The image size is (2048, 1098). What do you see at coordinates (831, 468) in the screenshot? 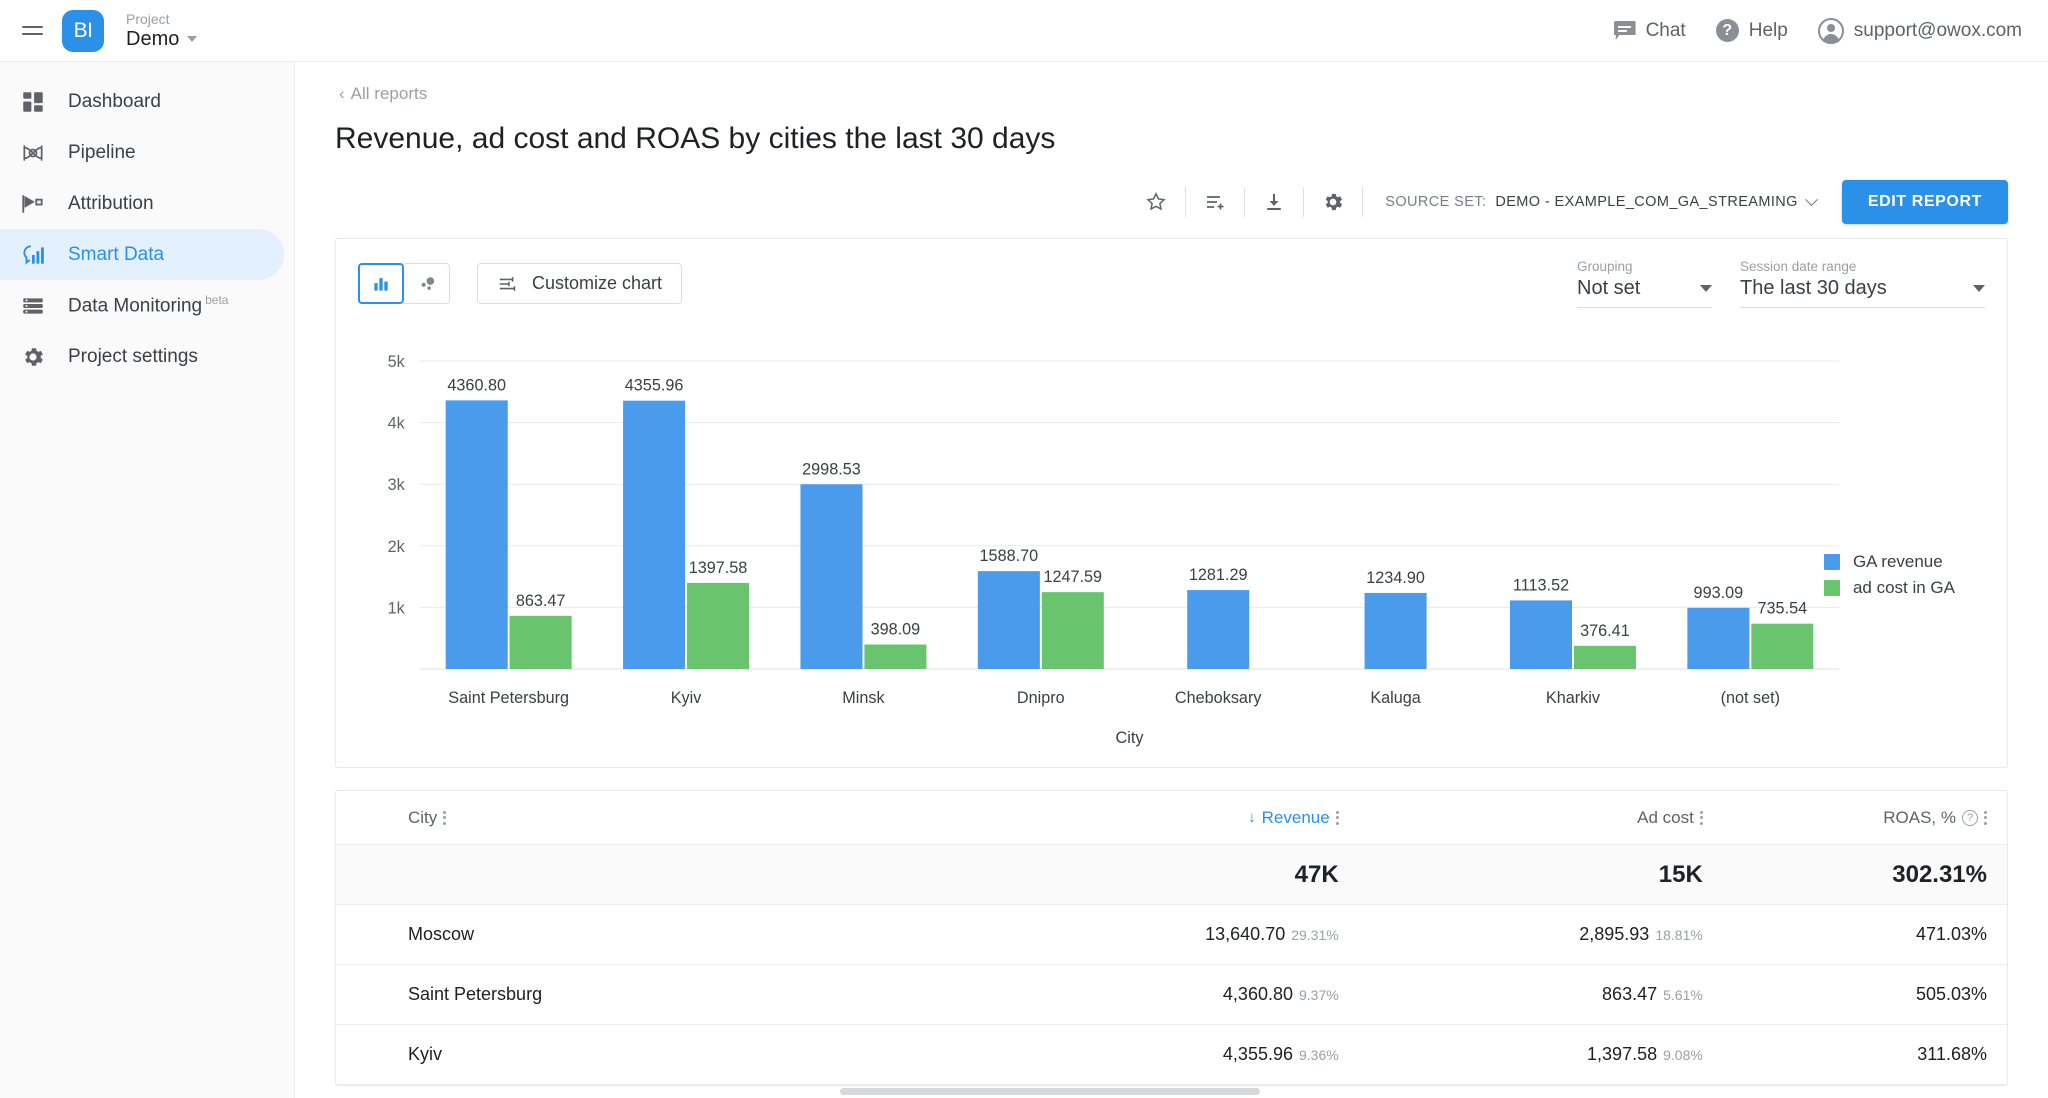
I see `svg-text: 2998.53` at bounding box center [831, 468].